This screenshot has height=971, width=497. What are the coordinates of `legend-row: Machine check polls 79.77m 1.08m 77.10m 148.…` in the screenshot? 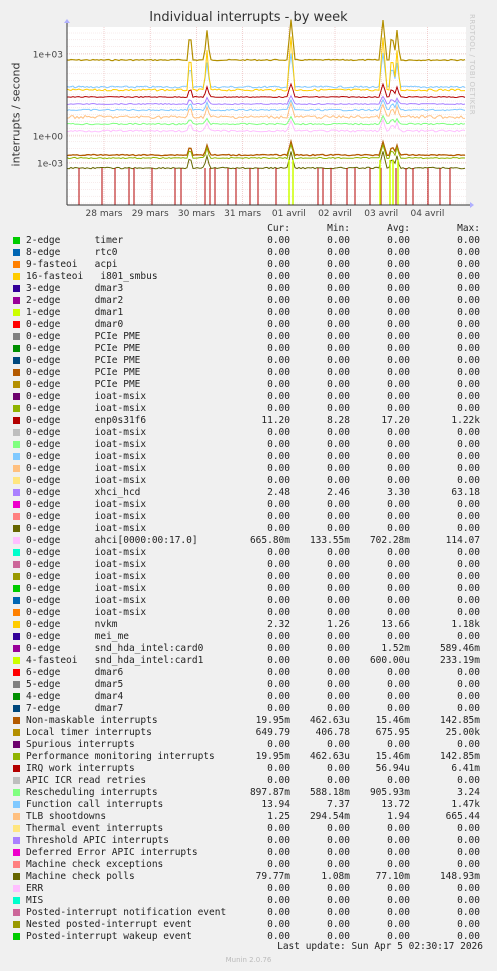 It's located at (248, 877).